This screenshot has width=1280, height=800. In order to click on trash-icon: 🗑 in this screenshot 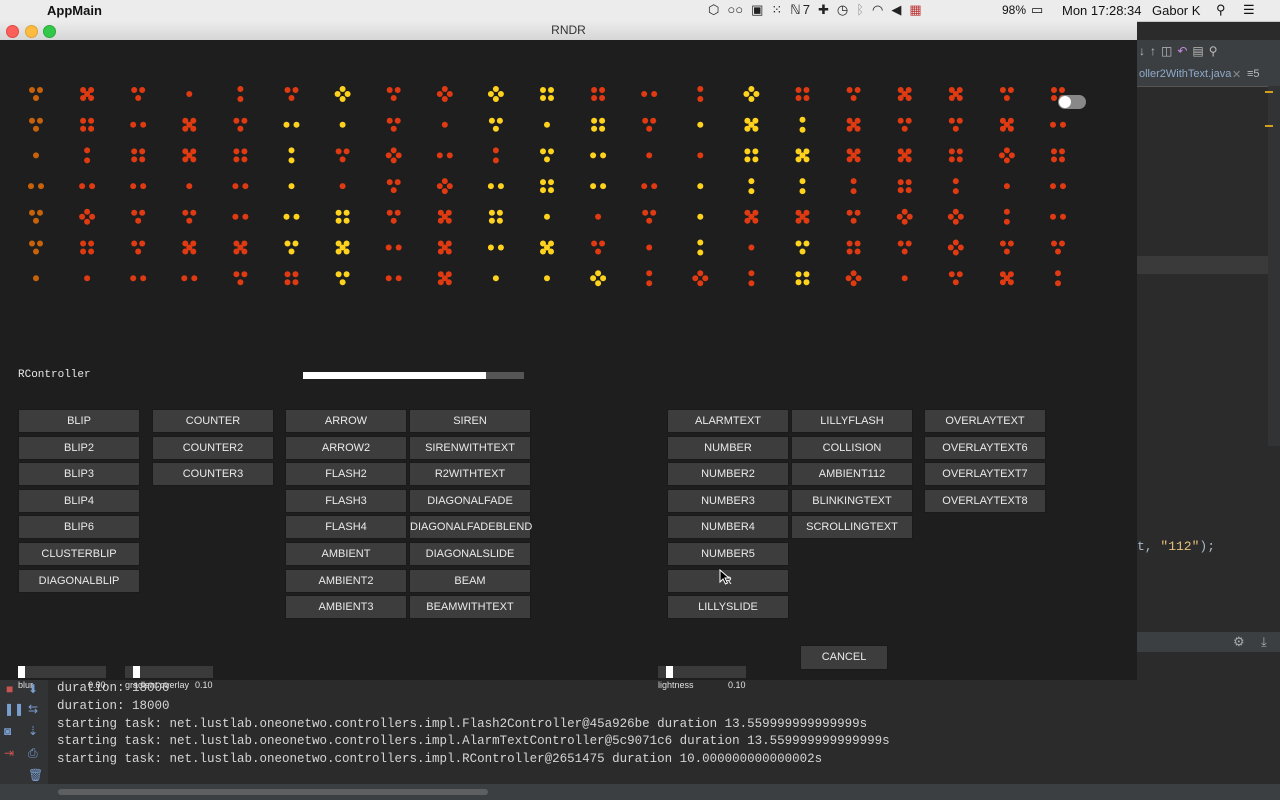, I will do `click(35, 775)`.